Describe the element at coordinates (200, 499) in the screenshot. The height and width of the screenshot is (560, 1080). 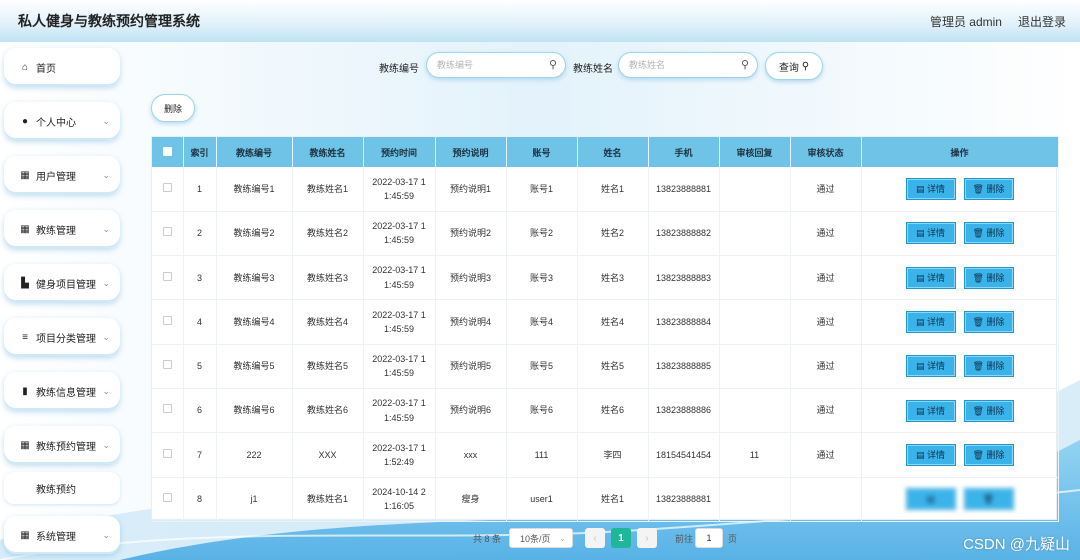
I see `cell-index: 8` at that location.